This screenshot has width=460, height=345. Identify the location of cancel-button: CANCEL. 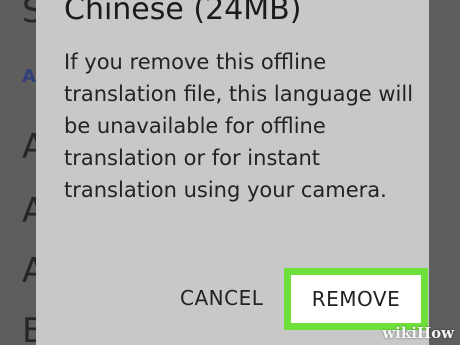
(221, 298).